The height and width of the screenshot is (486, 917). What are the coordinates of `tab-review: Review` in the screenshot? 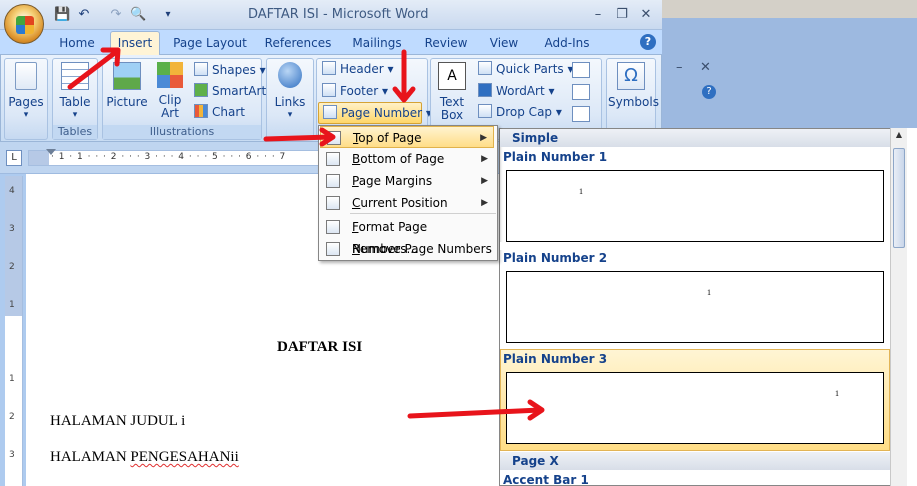 It's located at (446, 43).